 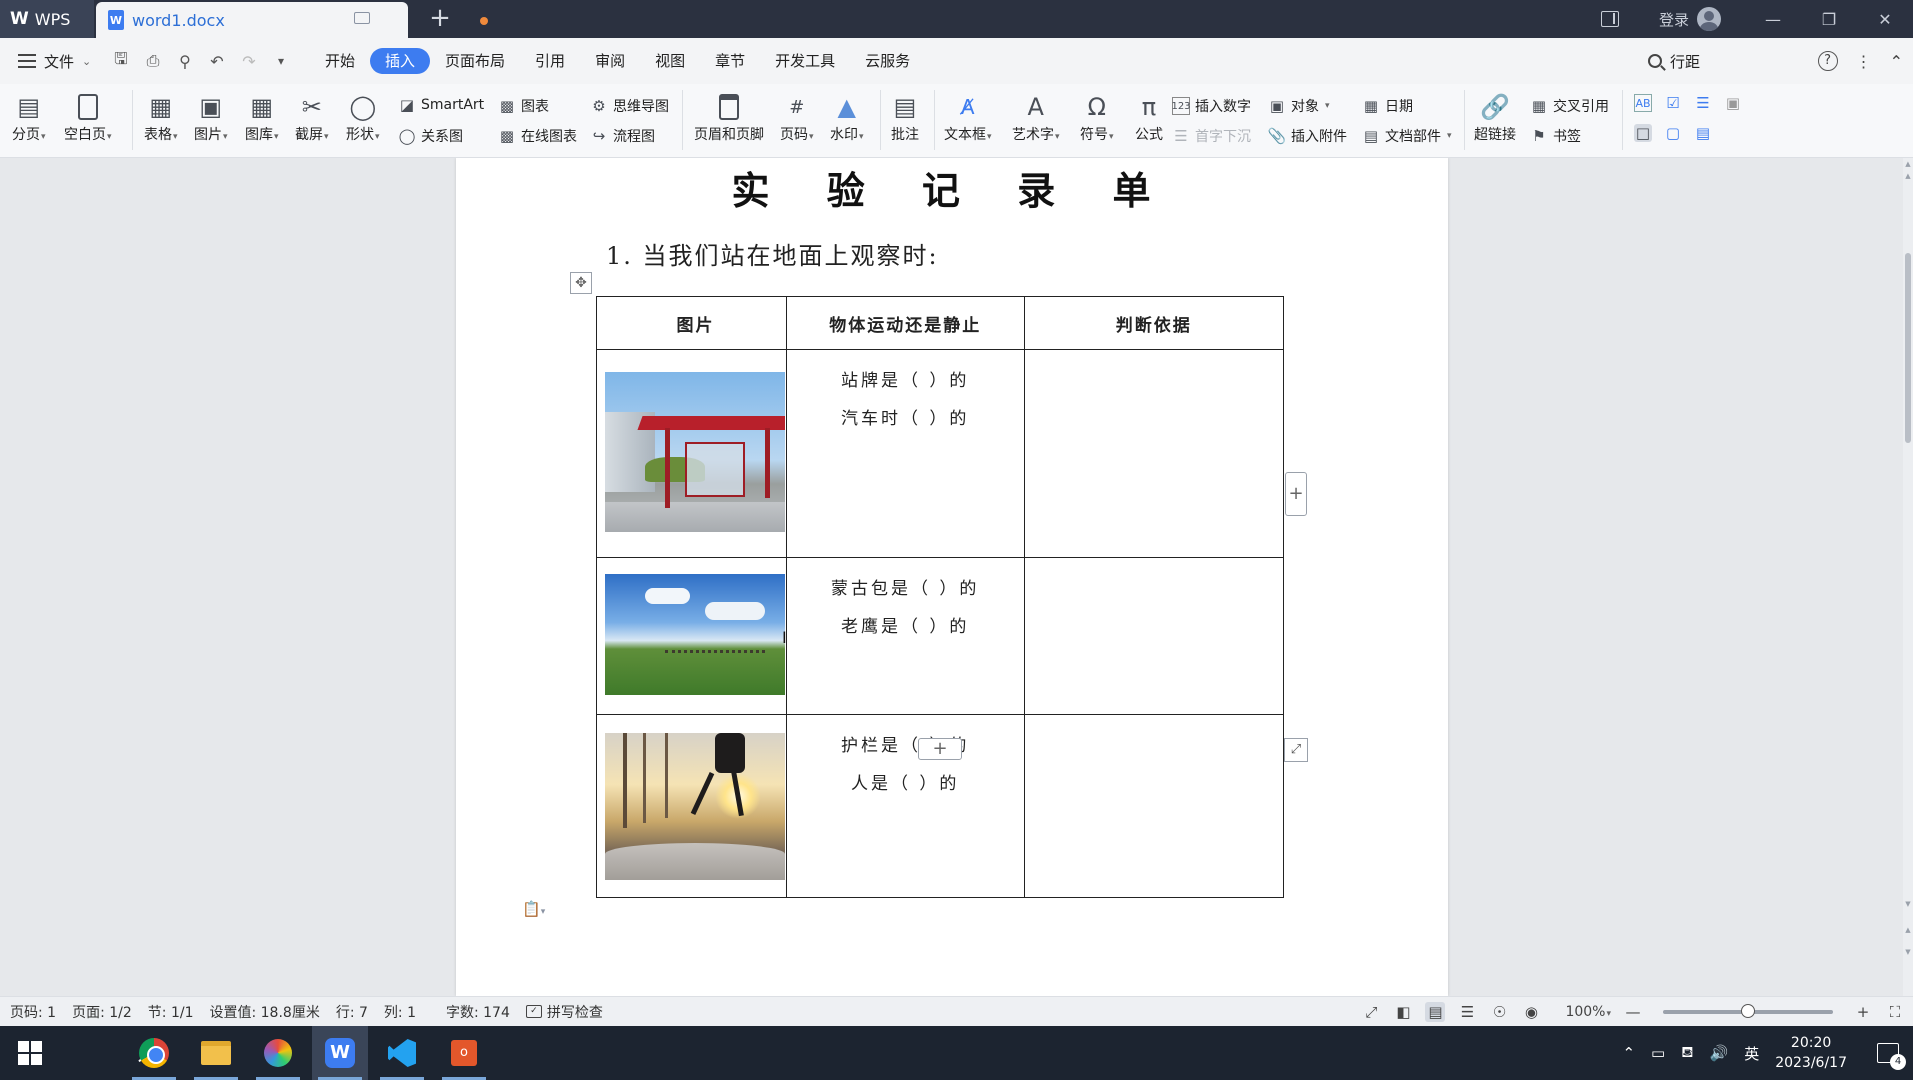 What do you see at coordinates (440, 19) in the screenshot?
I see `new-tab-button: +` at bounding box center [440, 19].